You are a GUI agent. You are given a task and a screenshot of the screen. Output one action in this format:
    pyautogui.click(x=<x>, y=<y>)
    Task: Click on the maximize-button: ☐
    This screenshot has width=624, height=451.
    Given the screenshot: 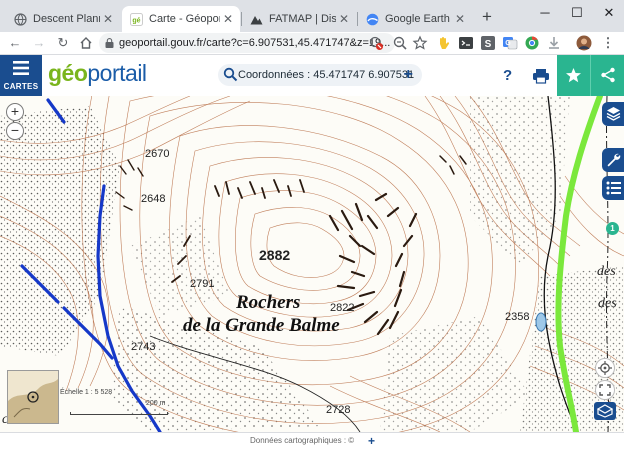 What is the action you would take?
    pyautogui.click(x=577, y=14)
    